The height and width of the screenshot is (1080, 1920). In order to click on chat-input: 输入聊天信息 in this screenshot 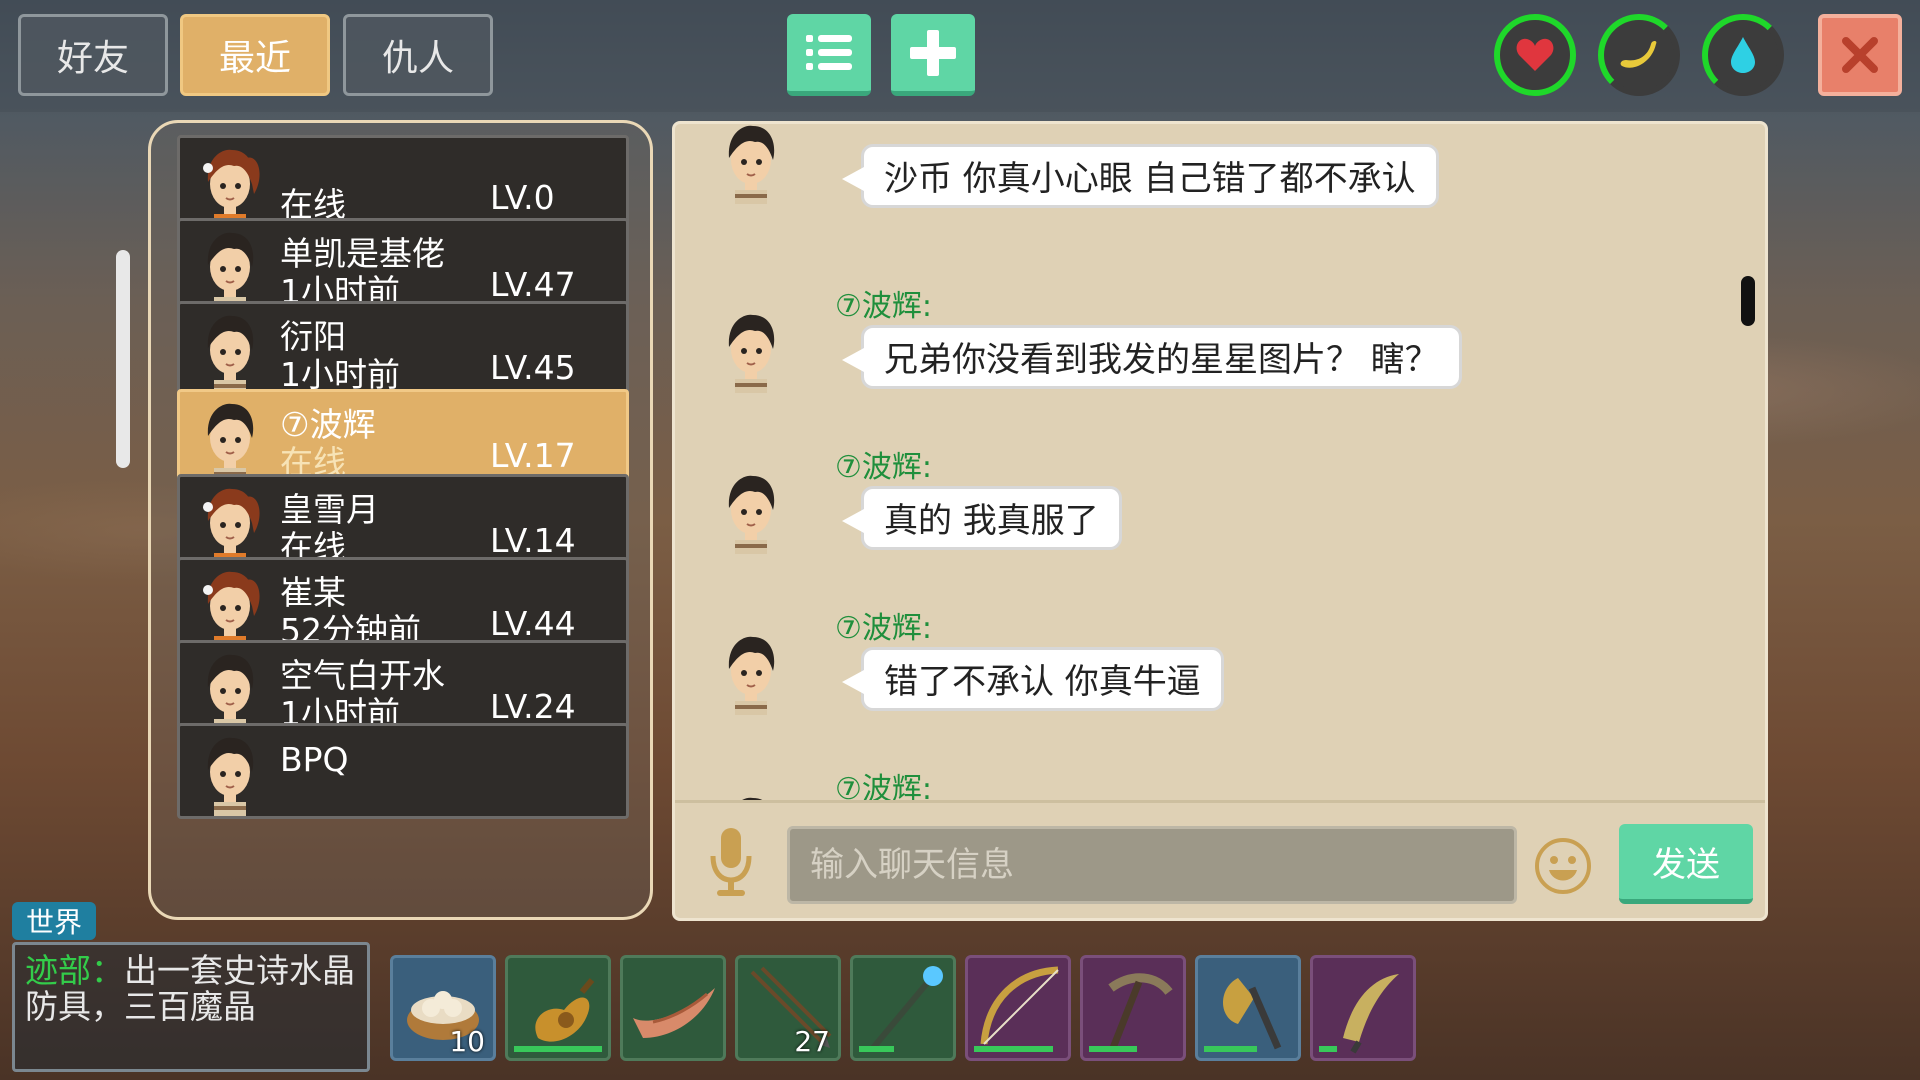, I will do `click(1152, 865)`.